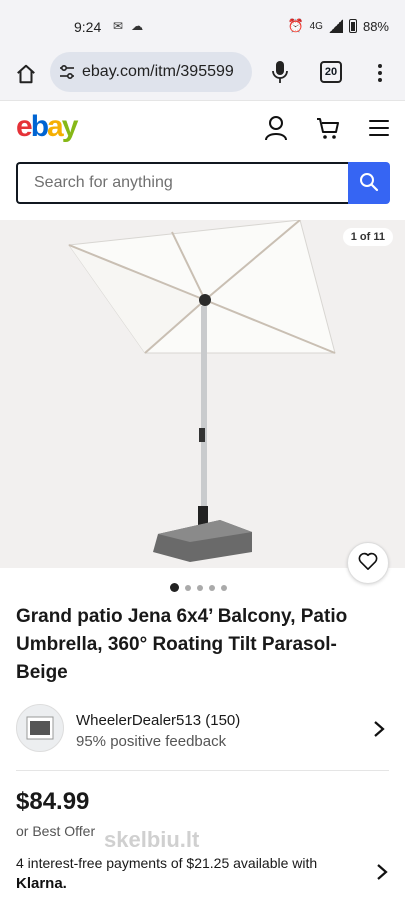 Image resolution: width=405 pixels, height=900 pixels. I want to click on cart-icon, so click(328, 128).